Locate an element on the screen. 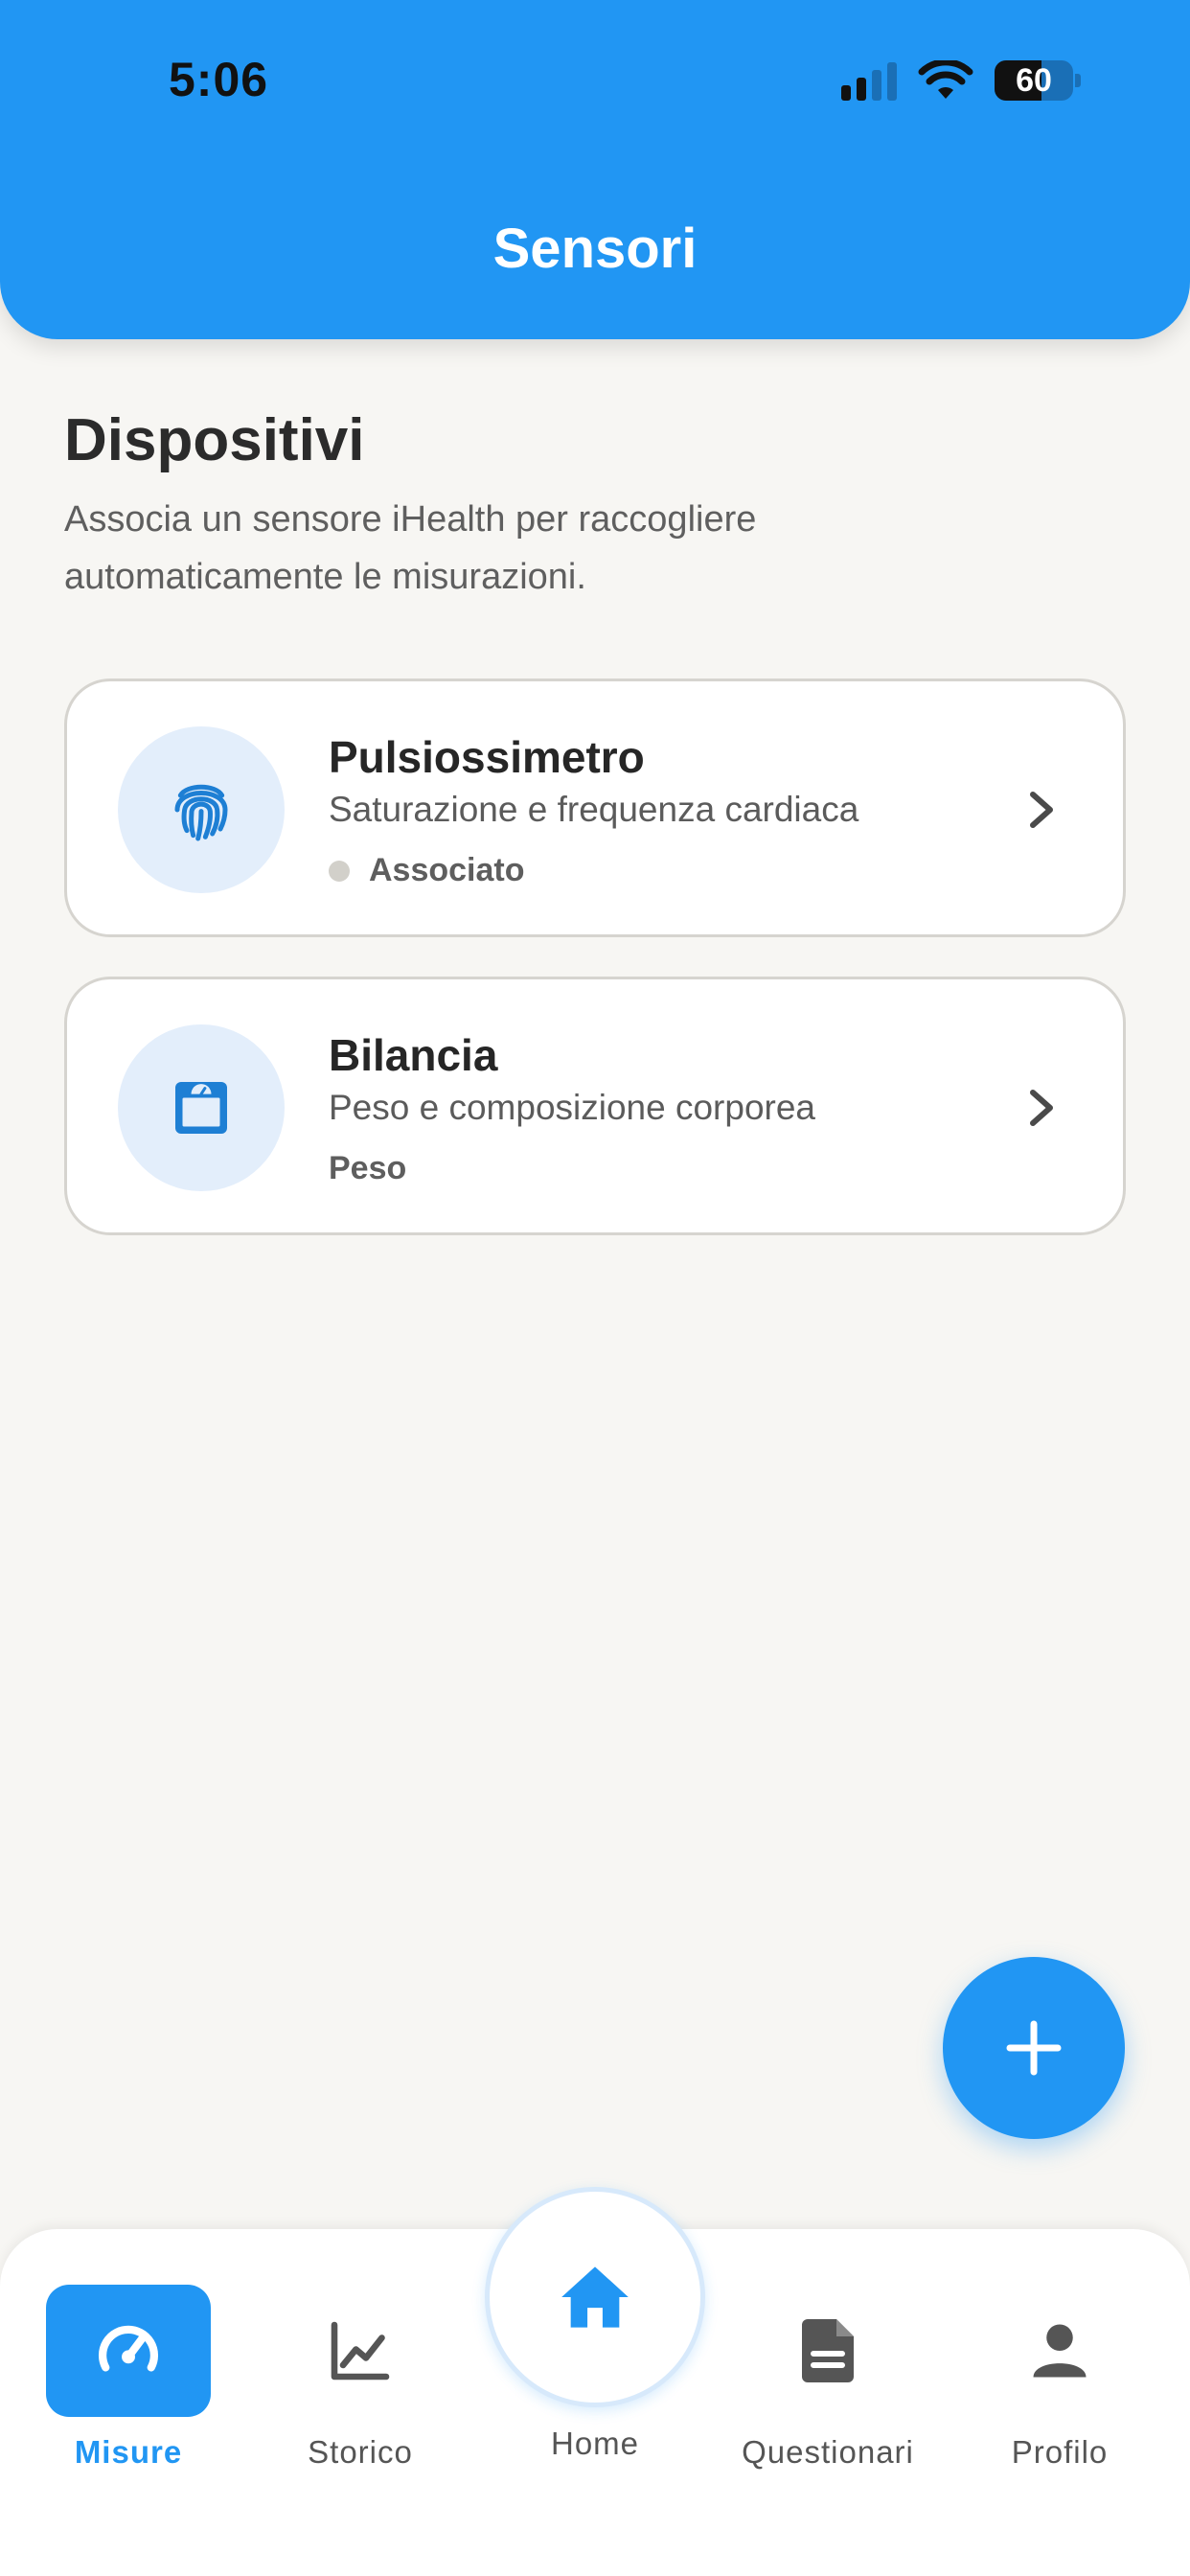 This screenshot has height=2576, width=1190. nav-item-storico: Storico is located at coordinates (360, 2378).